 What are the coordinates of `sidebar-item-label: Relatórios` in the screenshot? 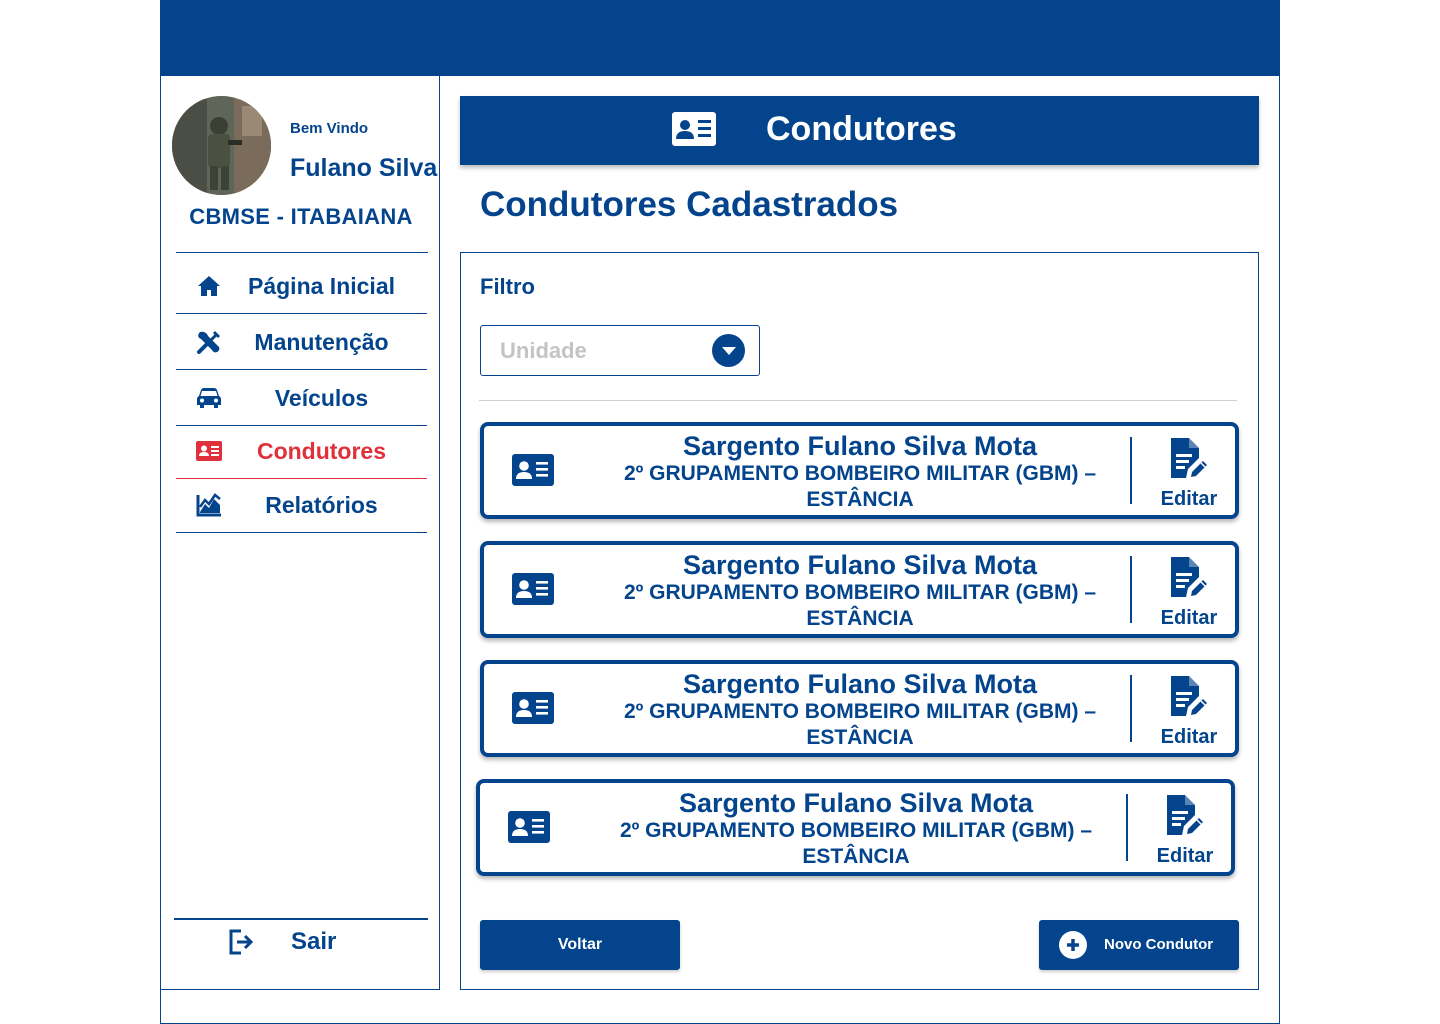 It's located at (321, 504).